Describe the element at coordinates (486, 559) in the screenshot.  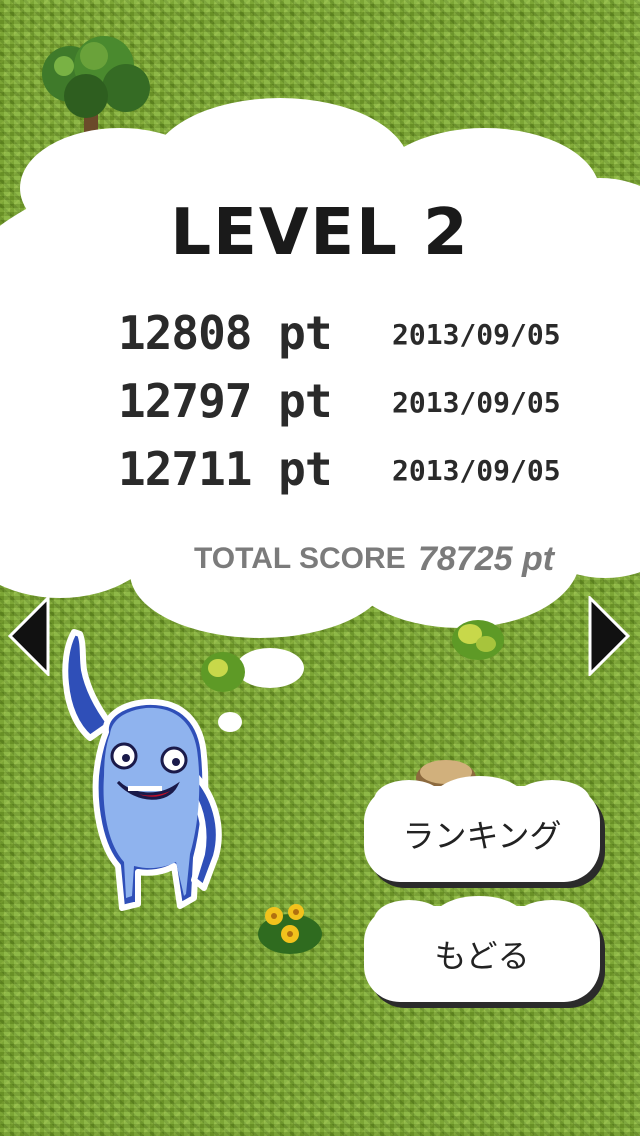
I see `total-score-value: 78725 pt` at that location.